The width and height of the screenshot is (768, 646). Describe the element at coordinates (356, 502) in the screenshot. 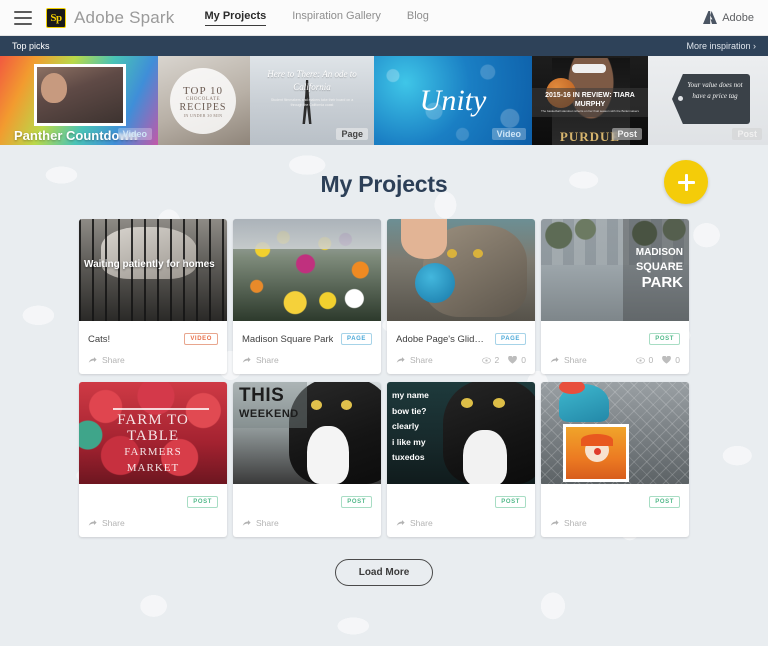

I see `project-type-badge: POST` at that location.